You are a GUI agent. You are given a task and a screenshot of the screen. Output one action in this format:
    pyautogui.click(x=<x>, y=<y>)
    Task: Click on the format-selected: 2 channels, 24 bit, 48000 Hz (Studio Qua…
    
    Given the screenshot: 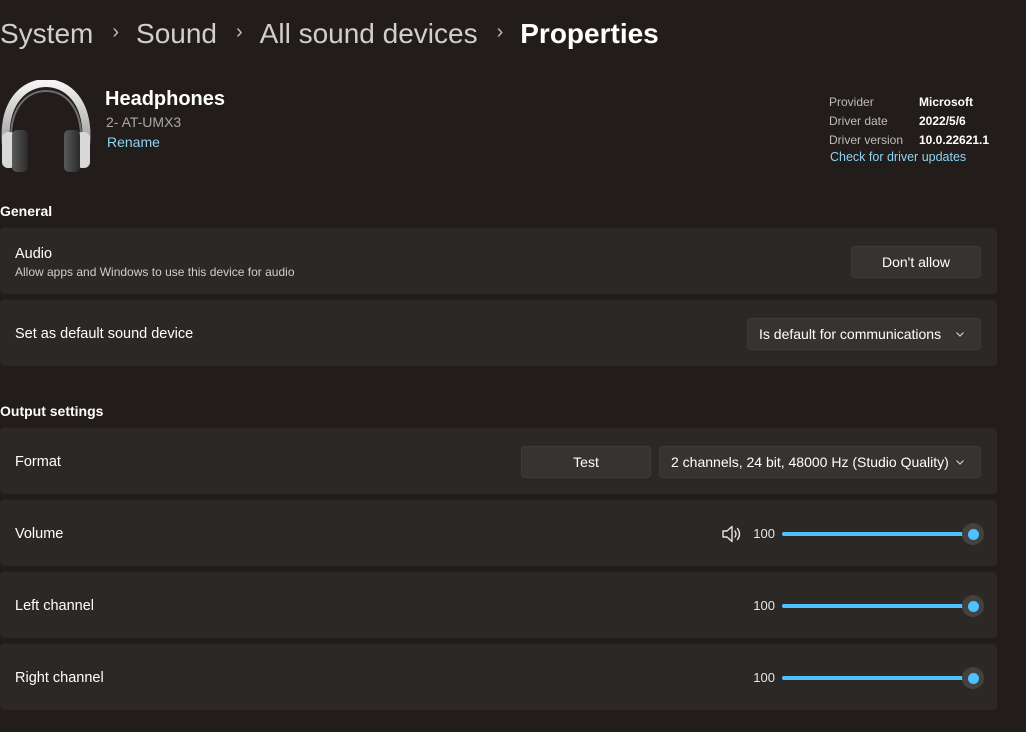 What is the action you would take?
    pyautogui.click(x=810, y=462)
    